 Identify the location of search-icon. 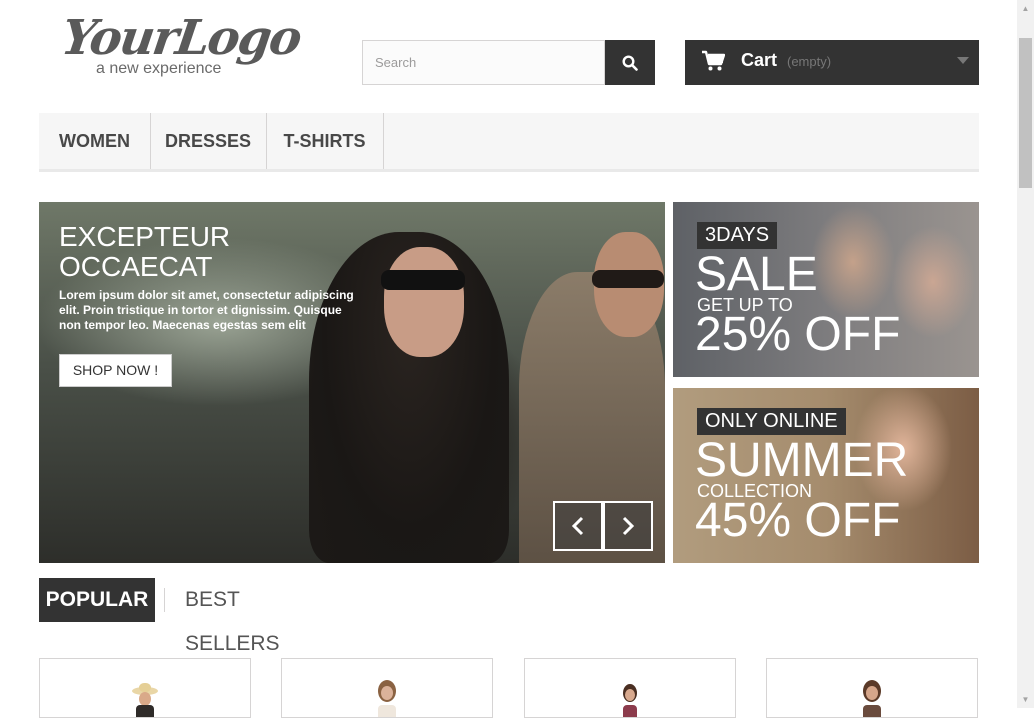
(630, 62).